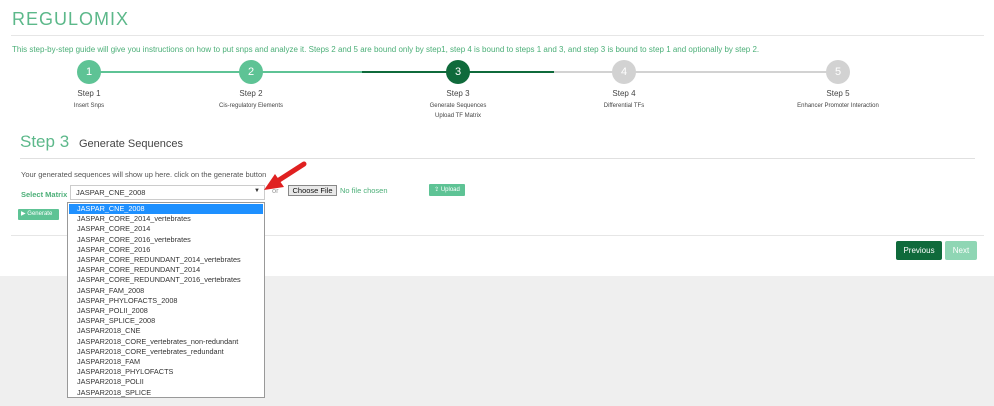 This screenshot has width=994, height=406. What do you see at coordinates (166, 372) in the screenshot?
I see `dropdown-option: JASPAR2018_PHYLOFACTS` at bounding box center [166, 372].